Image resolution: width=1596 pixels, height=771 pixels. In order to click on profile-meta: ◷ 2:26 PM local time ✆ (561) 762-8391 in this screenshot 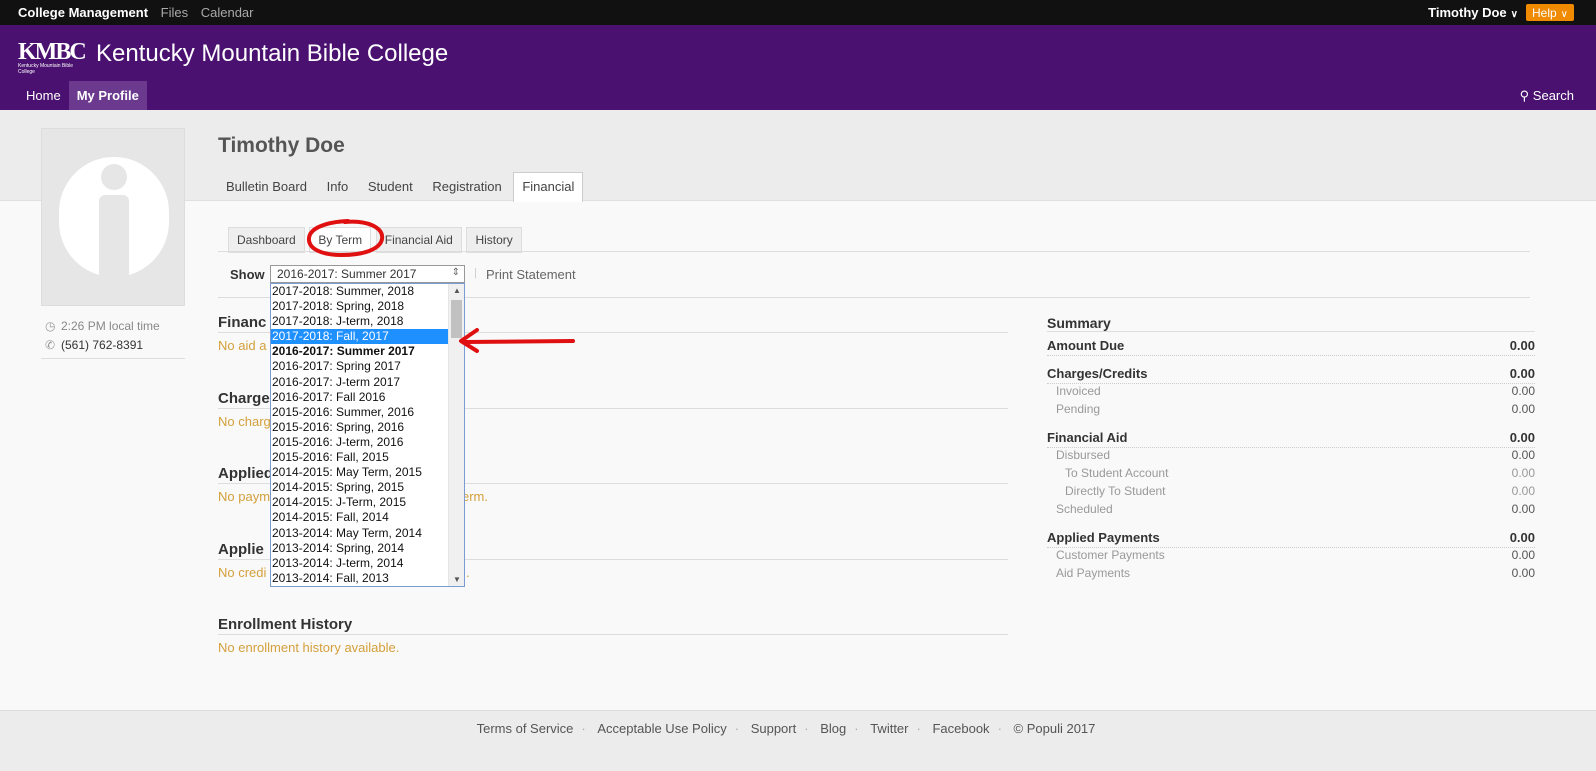, I will do `click(115, 338)`.